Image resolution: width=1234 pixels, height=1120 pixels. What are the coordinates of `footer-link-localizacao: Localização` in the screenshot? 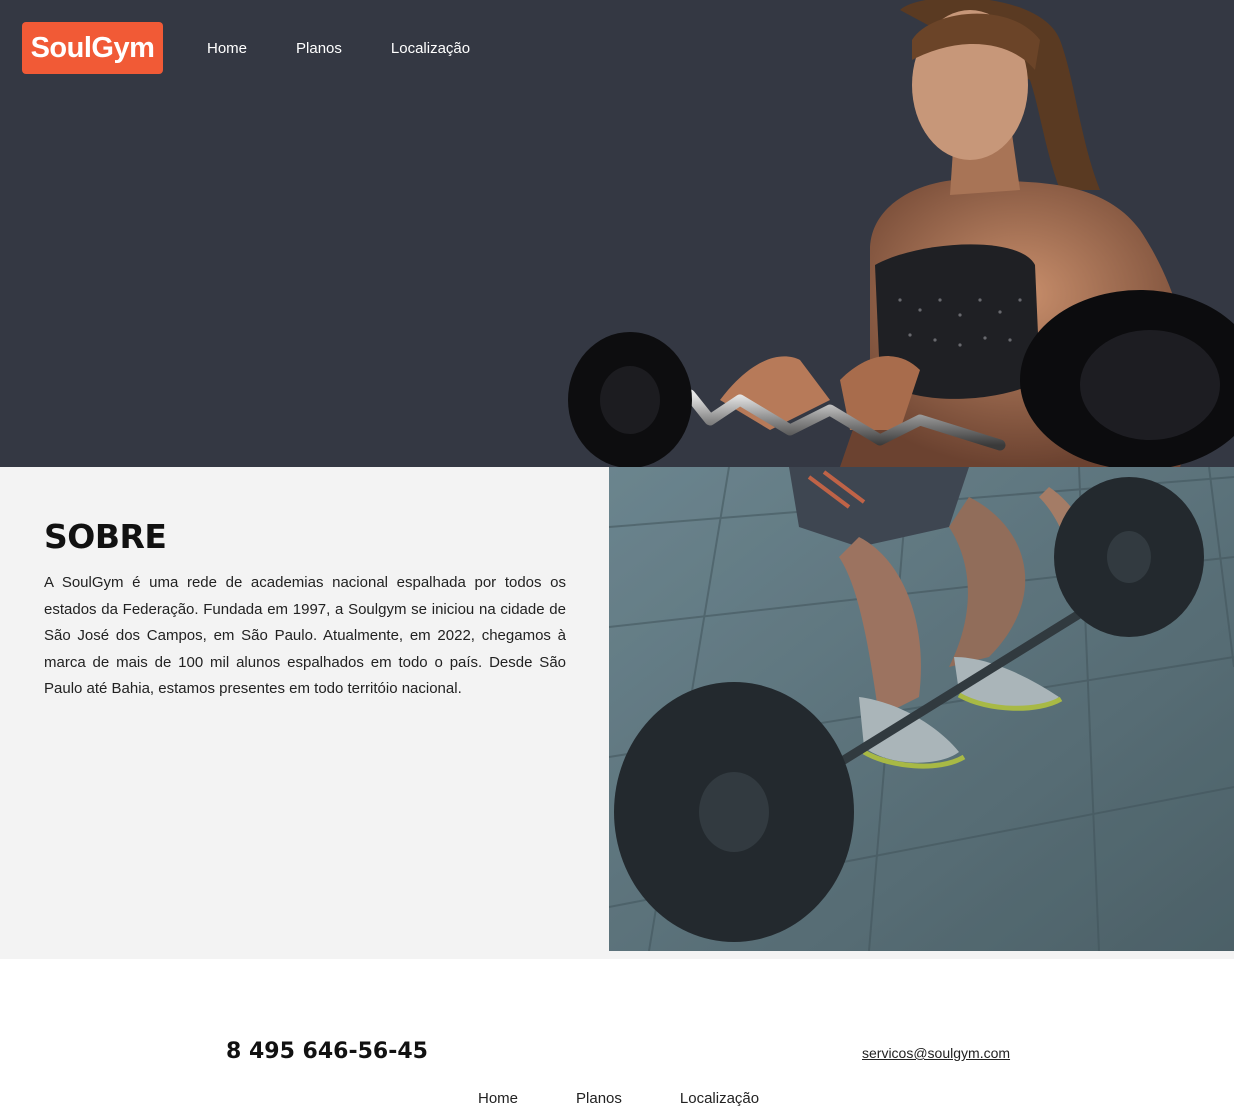 It's located at (719, 1098).